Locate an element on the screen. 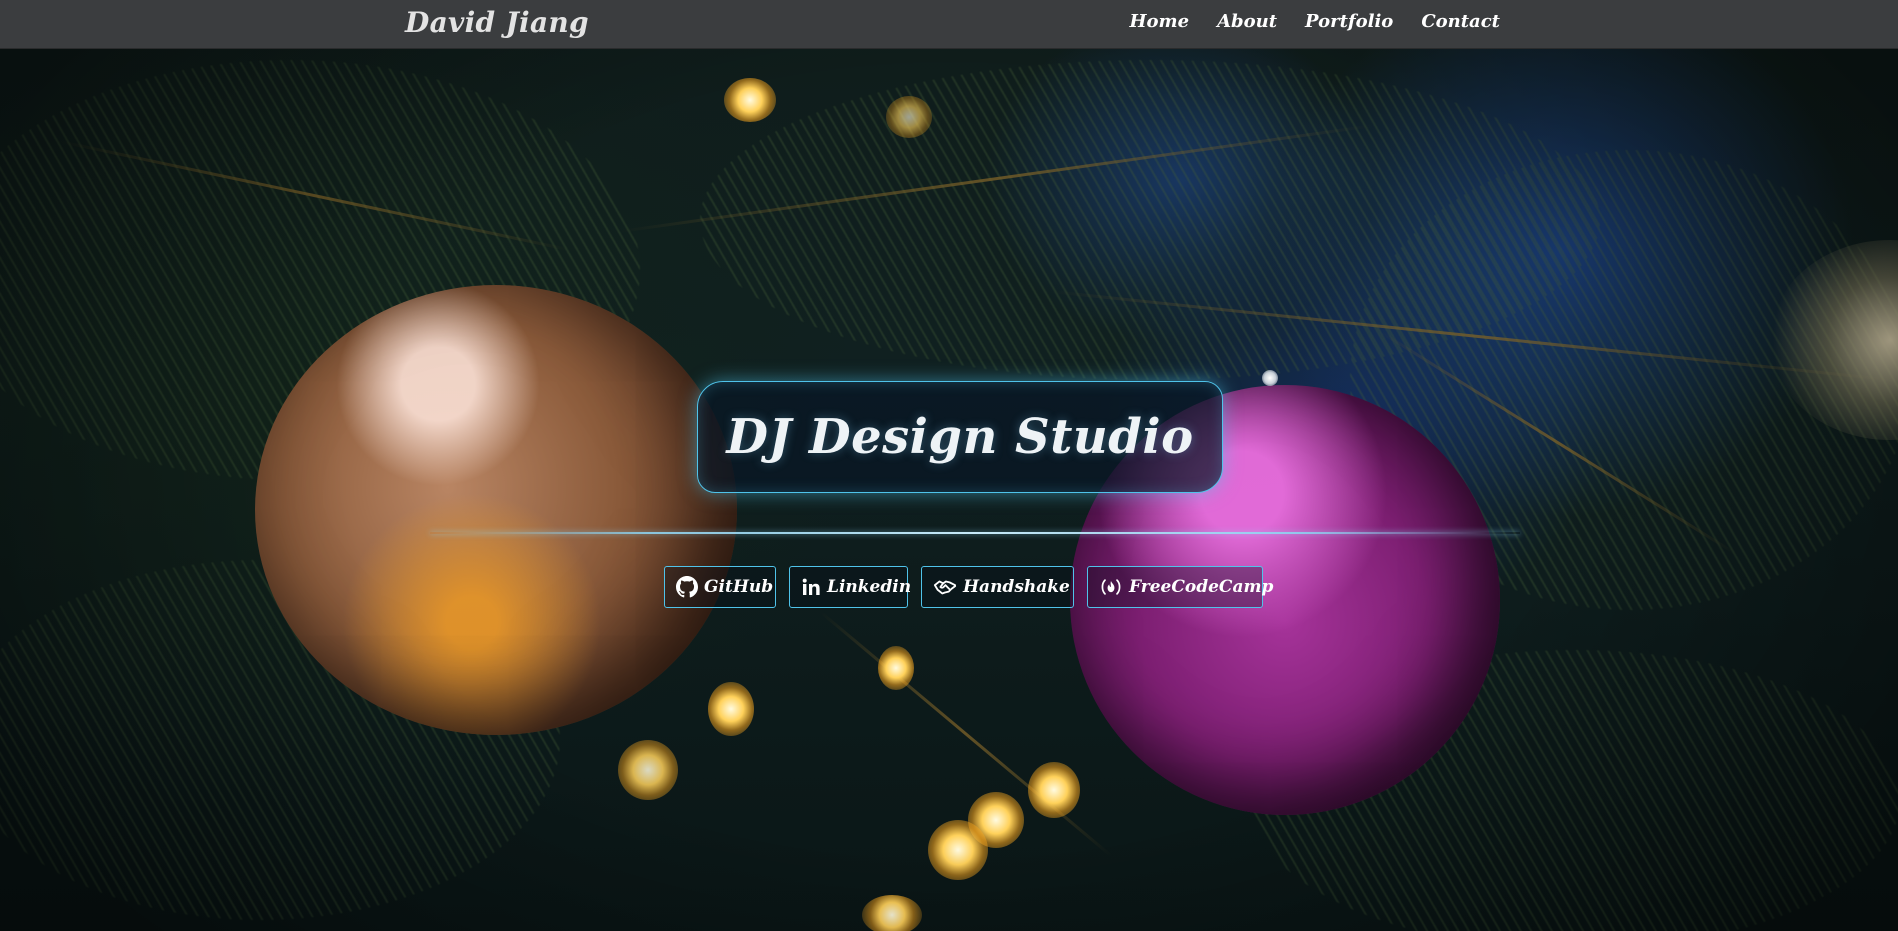  hero-divider is located at coordinates (975, 533).